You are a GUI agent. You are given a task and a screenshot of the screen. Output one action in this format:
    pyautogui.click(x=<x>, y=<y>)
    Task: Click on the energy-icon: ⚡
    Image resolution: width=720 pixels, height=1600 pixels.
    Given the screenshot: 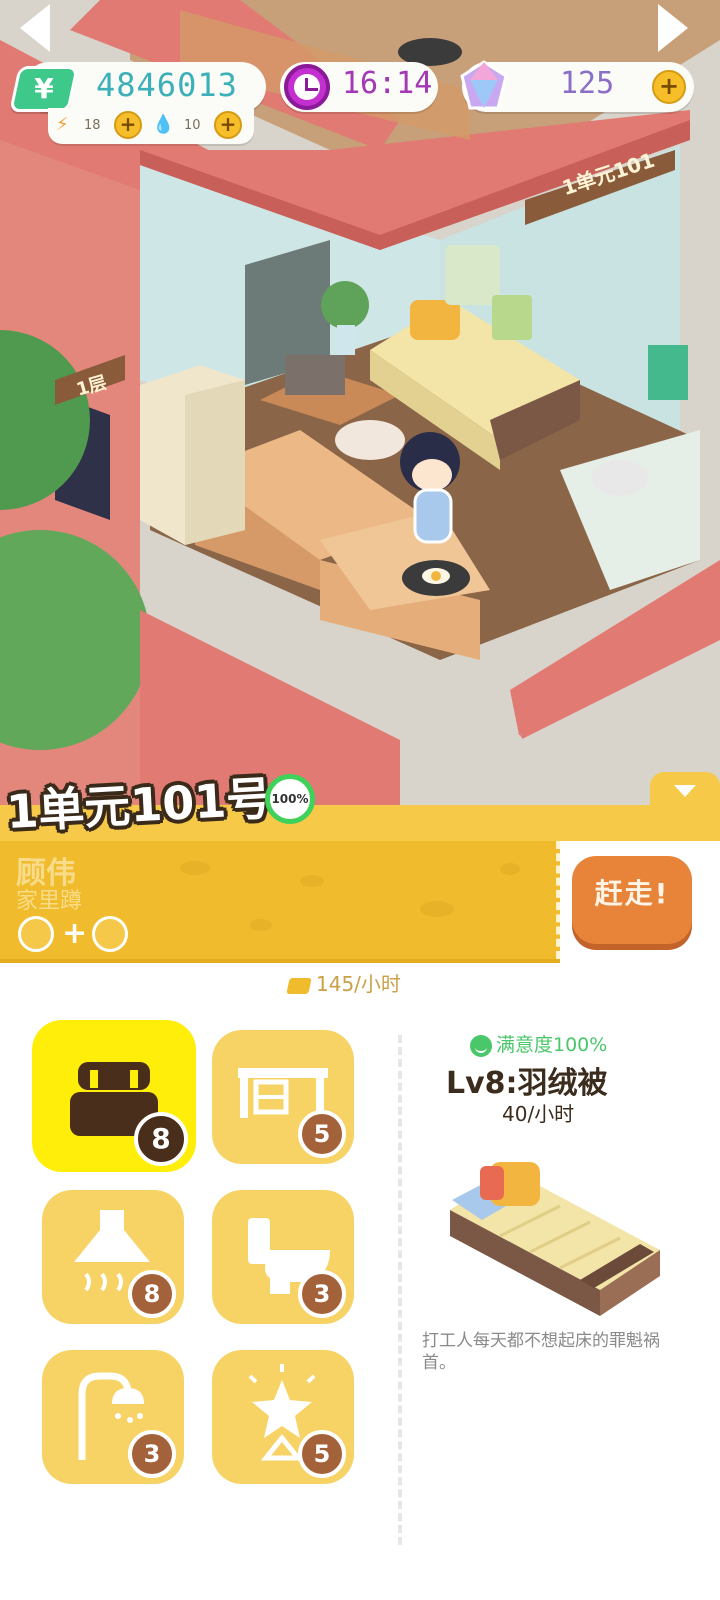 What is the action you would take?
    pyautogui.click(x=62, y=124)
    